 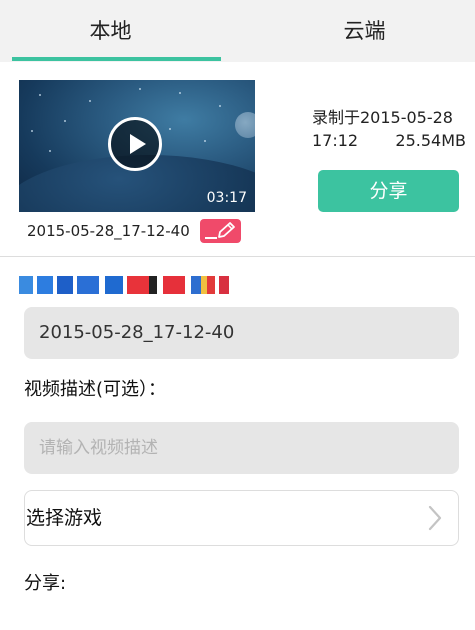 I want to click on game-icons-strip, so click(x=137, y=285).